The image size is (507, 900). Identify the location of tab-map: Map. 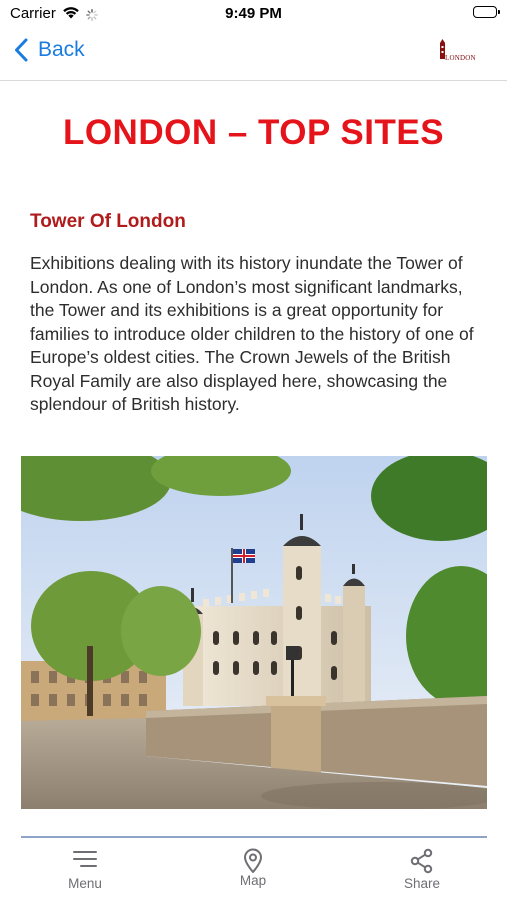
(253, 869).